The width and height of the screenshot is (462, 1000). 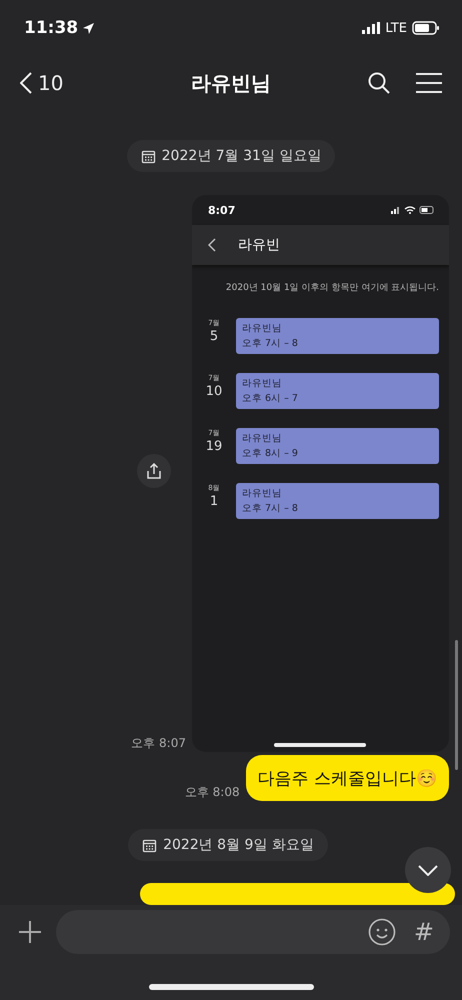 I want to click on chevron-down-icon, so click(x=428, y=870).